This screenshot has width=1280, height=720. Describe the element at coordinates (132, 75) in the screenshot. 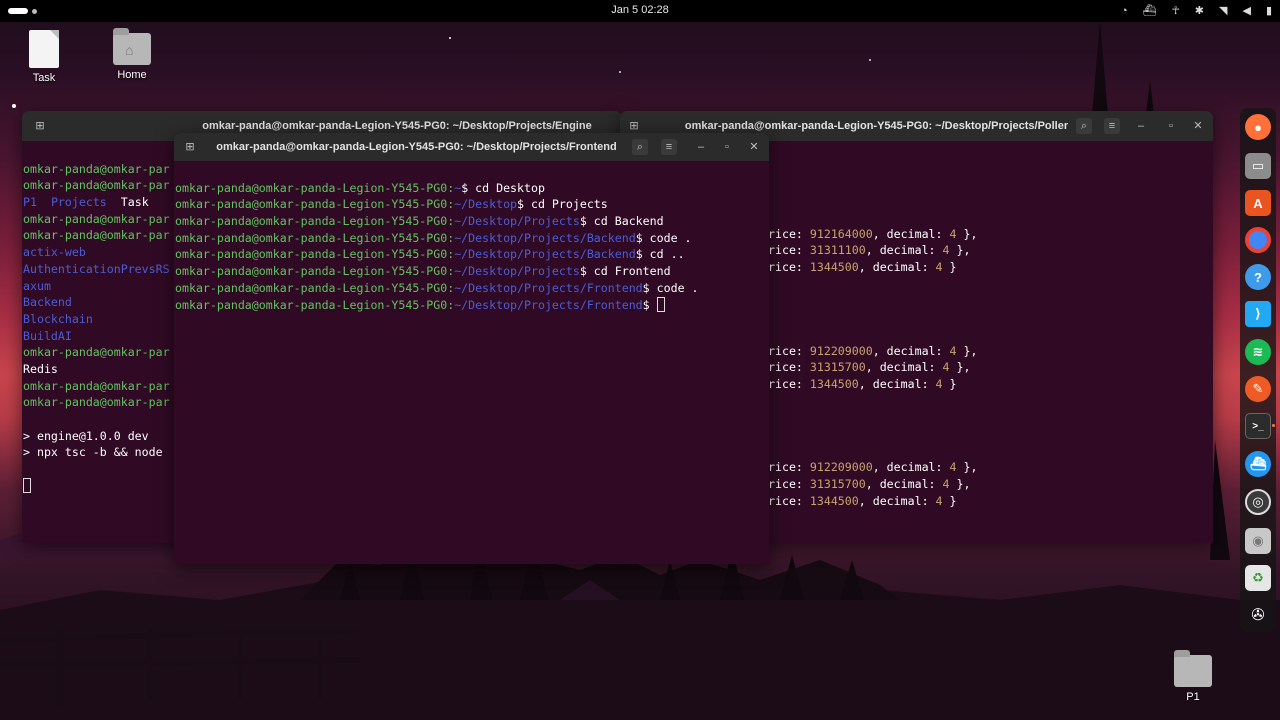

I see `desktop-icon-label: Home` at that location.